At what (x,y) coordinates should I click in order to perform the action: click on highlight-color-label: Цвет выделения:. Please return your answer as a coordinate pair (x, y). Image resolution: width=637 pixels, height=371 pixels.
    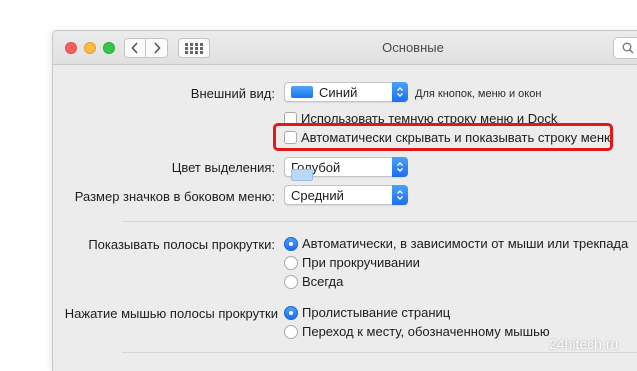
    Looking at the image, I should click on (223, 167).